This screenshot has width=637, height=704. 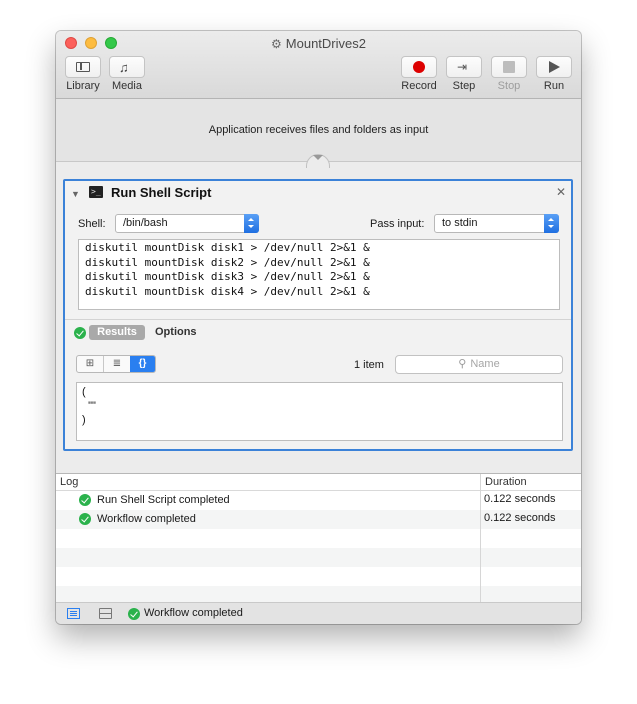 What do you see at coordinates (90, 364) in the screenshot?
I see `icon-view-button: ⊞` at bounding box center [90, 364].